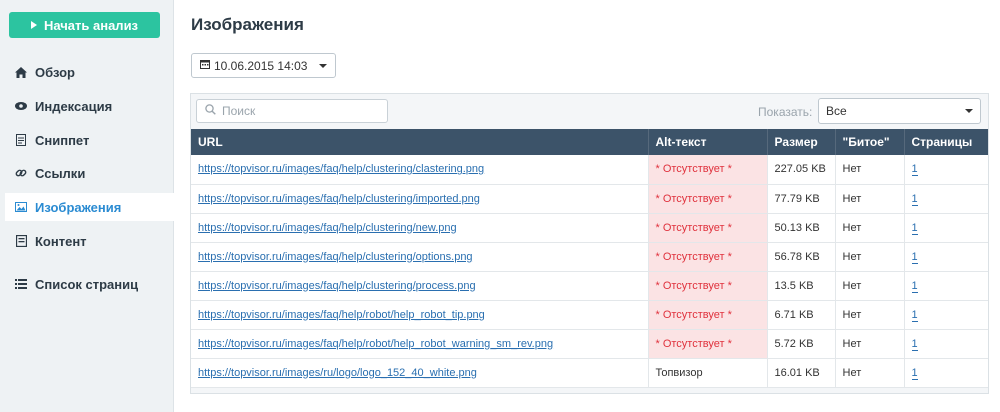  Describe the element at coordinates (205, 65) in the screenshot. I see `calendar-icon` at that location.